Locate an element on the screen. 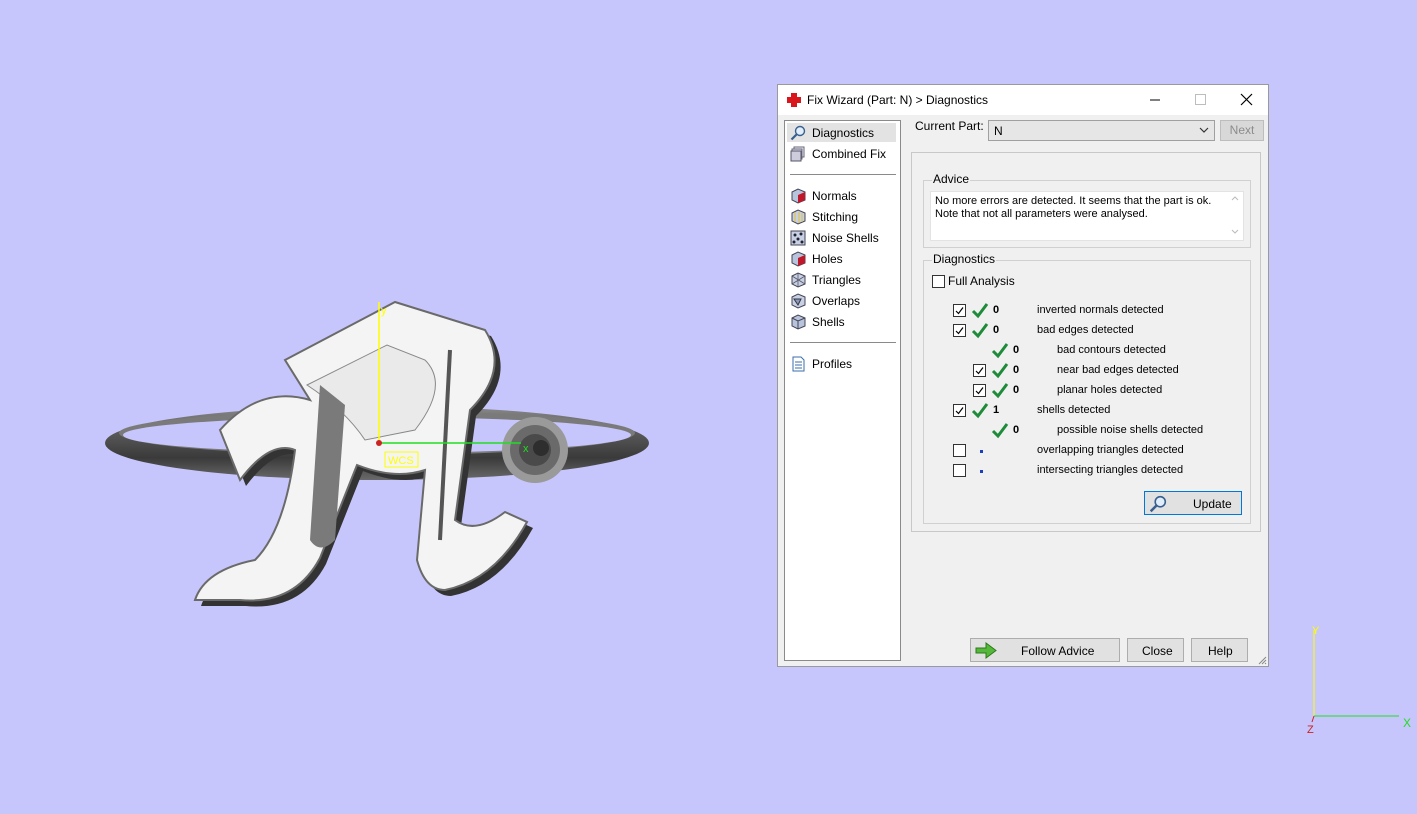 This screenshot has height=814, width=1417. sidebar-divider is located at coordinates (843, 342).